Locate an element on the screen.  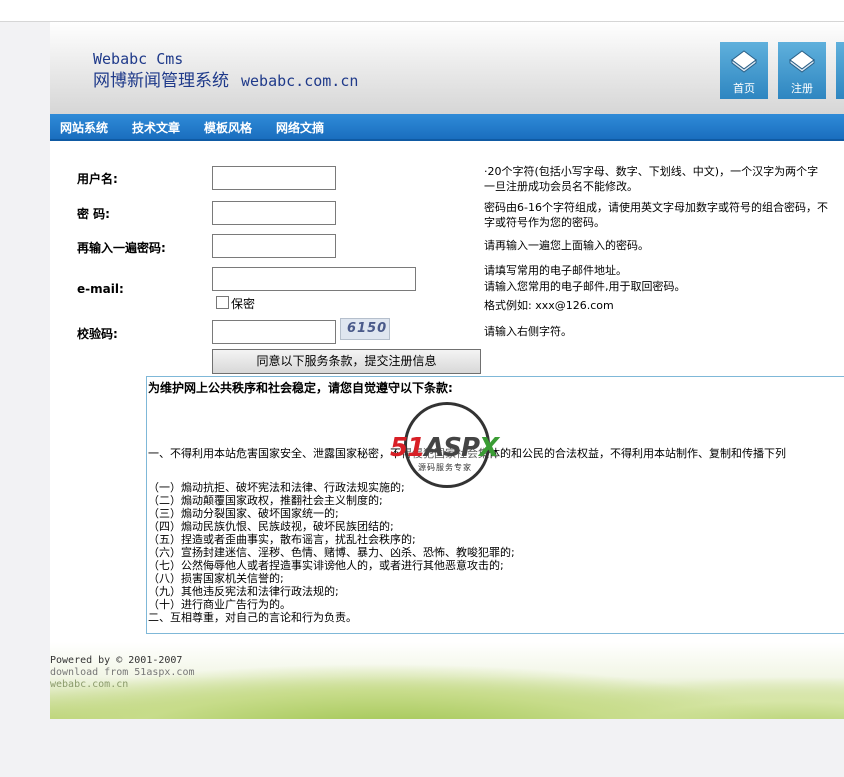
terms-item: （八）损害国家机关信誉的; is located at coordinates (216, 578).